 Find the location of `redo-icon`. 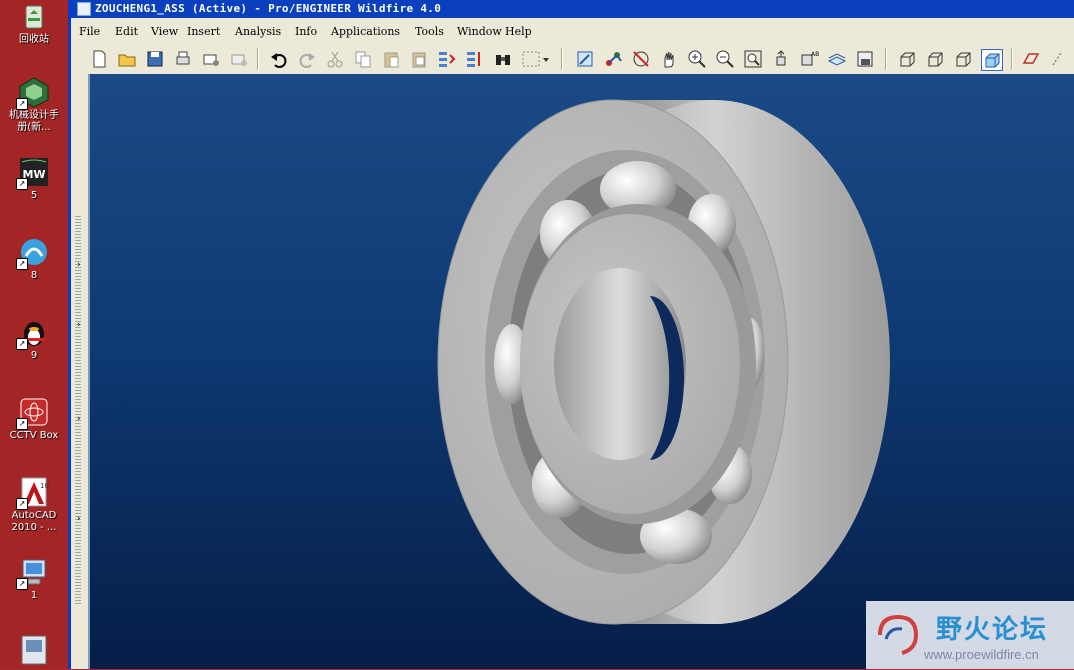

redo-icon is located at coordinates (307, 59).